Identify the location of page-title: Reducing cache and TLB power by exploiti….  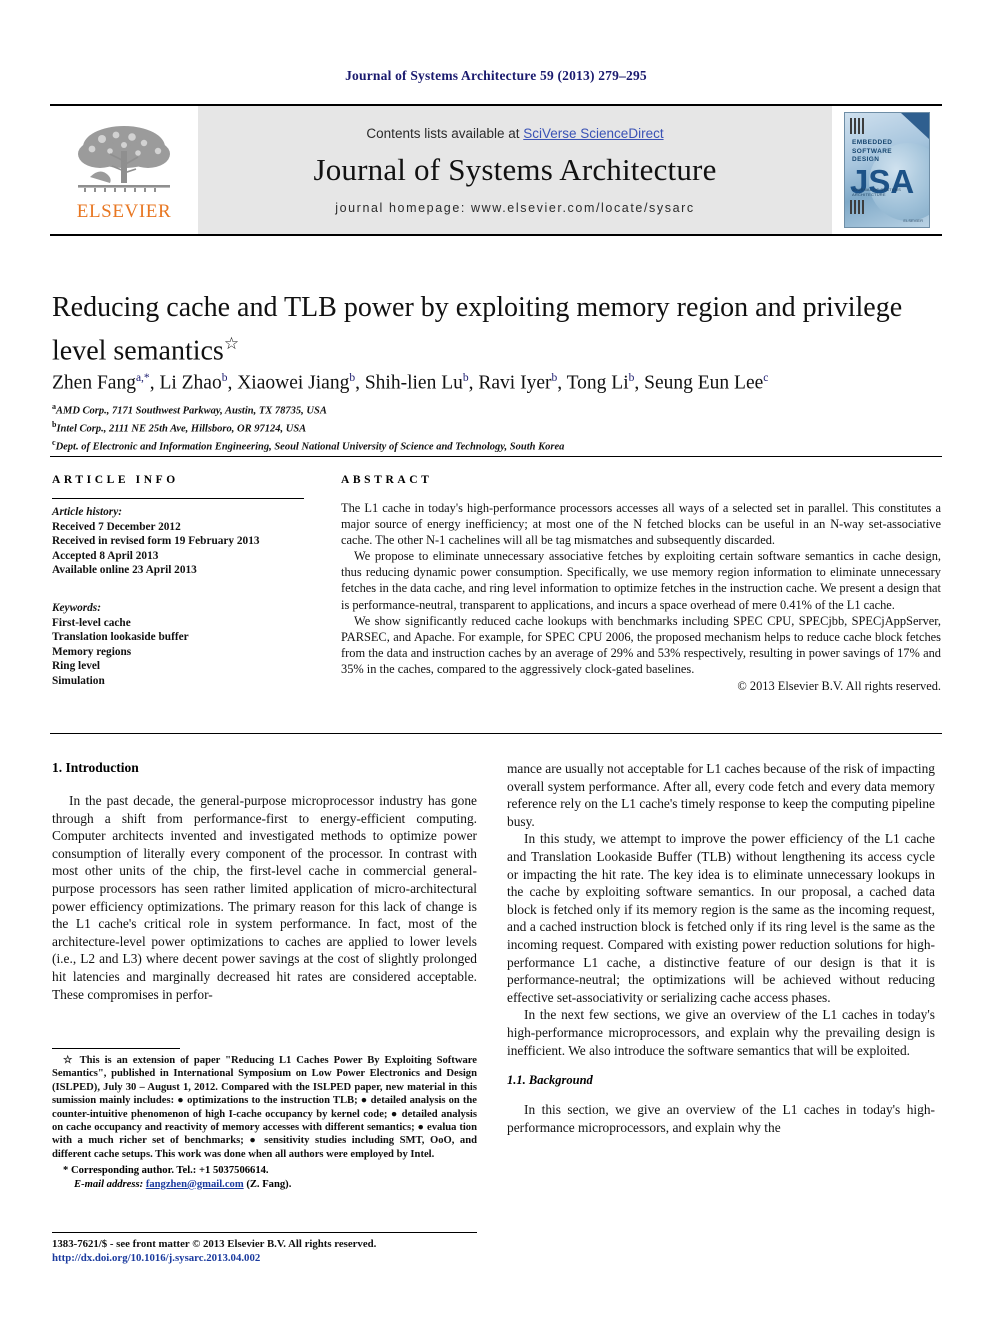
(492, 329).